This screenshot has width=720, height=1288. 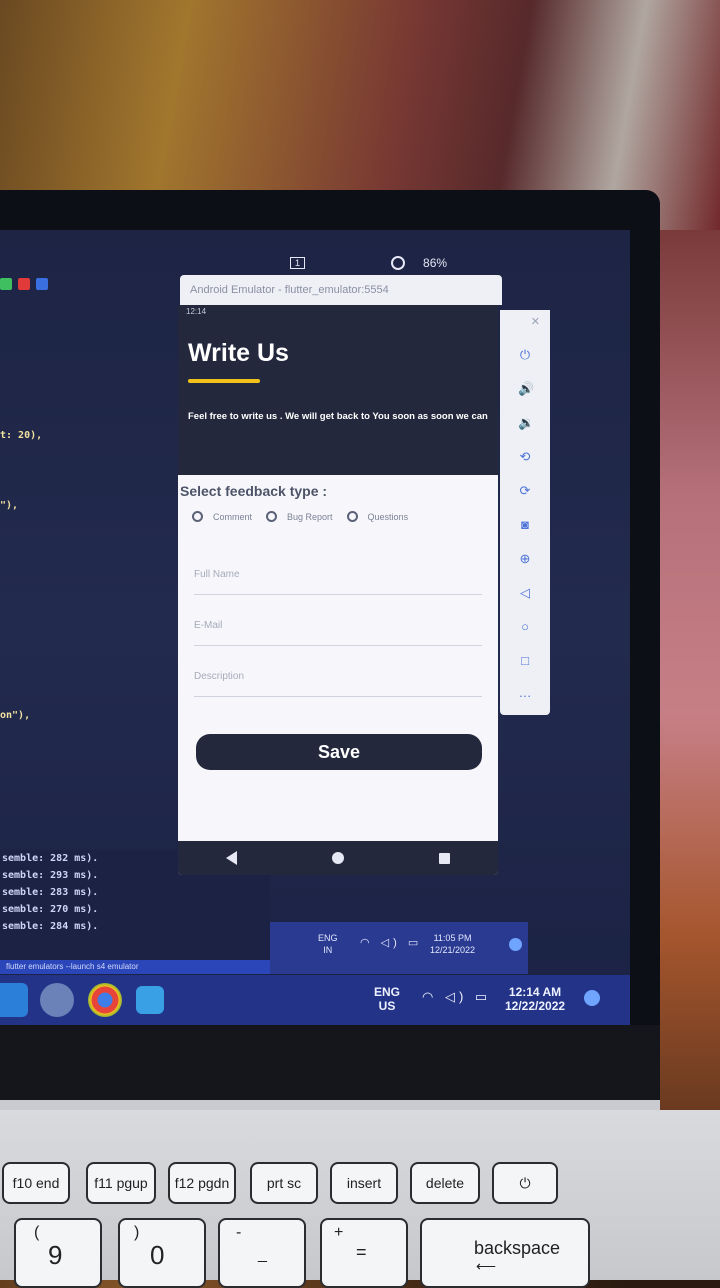 I want to click on volume-down-icon: 🔉, so click(x=526, y=423).